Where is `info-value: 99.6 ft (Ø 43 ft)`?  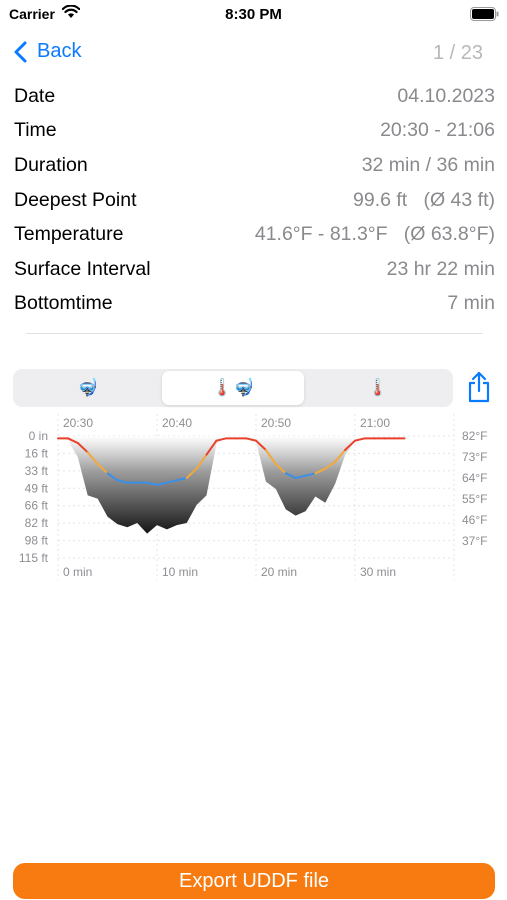 info-value: 99.6 ft (Ø 43 ft) is located at coordinates (424, 199).